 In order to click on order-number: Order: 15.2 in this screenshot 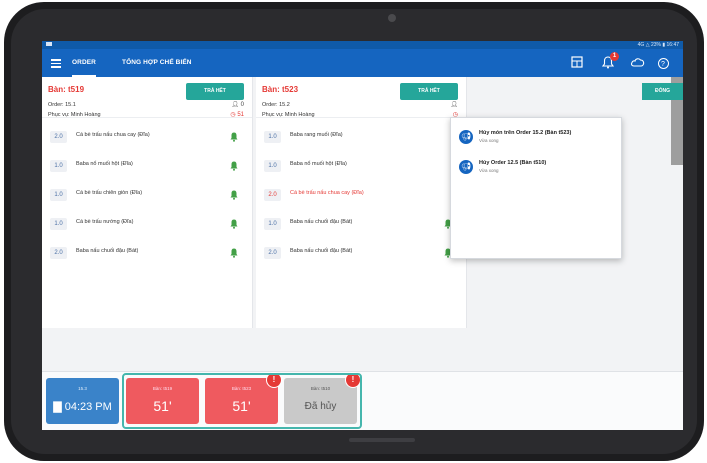, I will do `click(276, 105)`.